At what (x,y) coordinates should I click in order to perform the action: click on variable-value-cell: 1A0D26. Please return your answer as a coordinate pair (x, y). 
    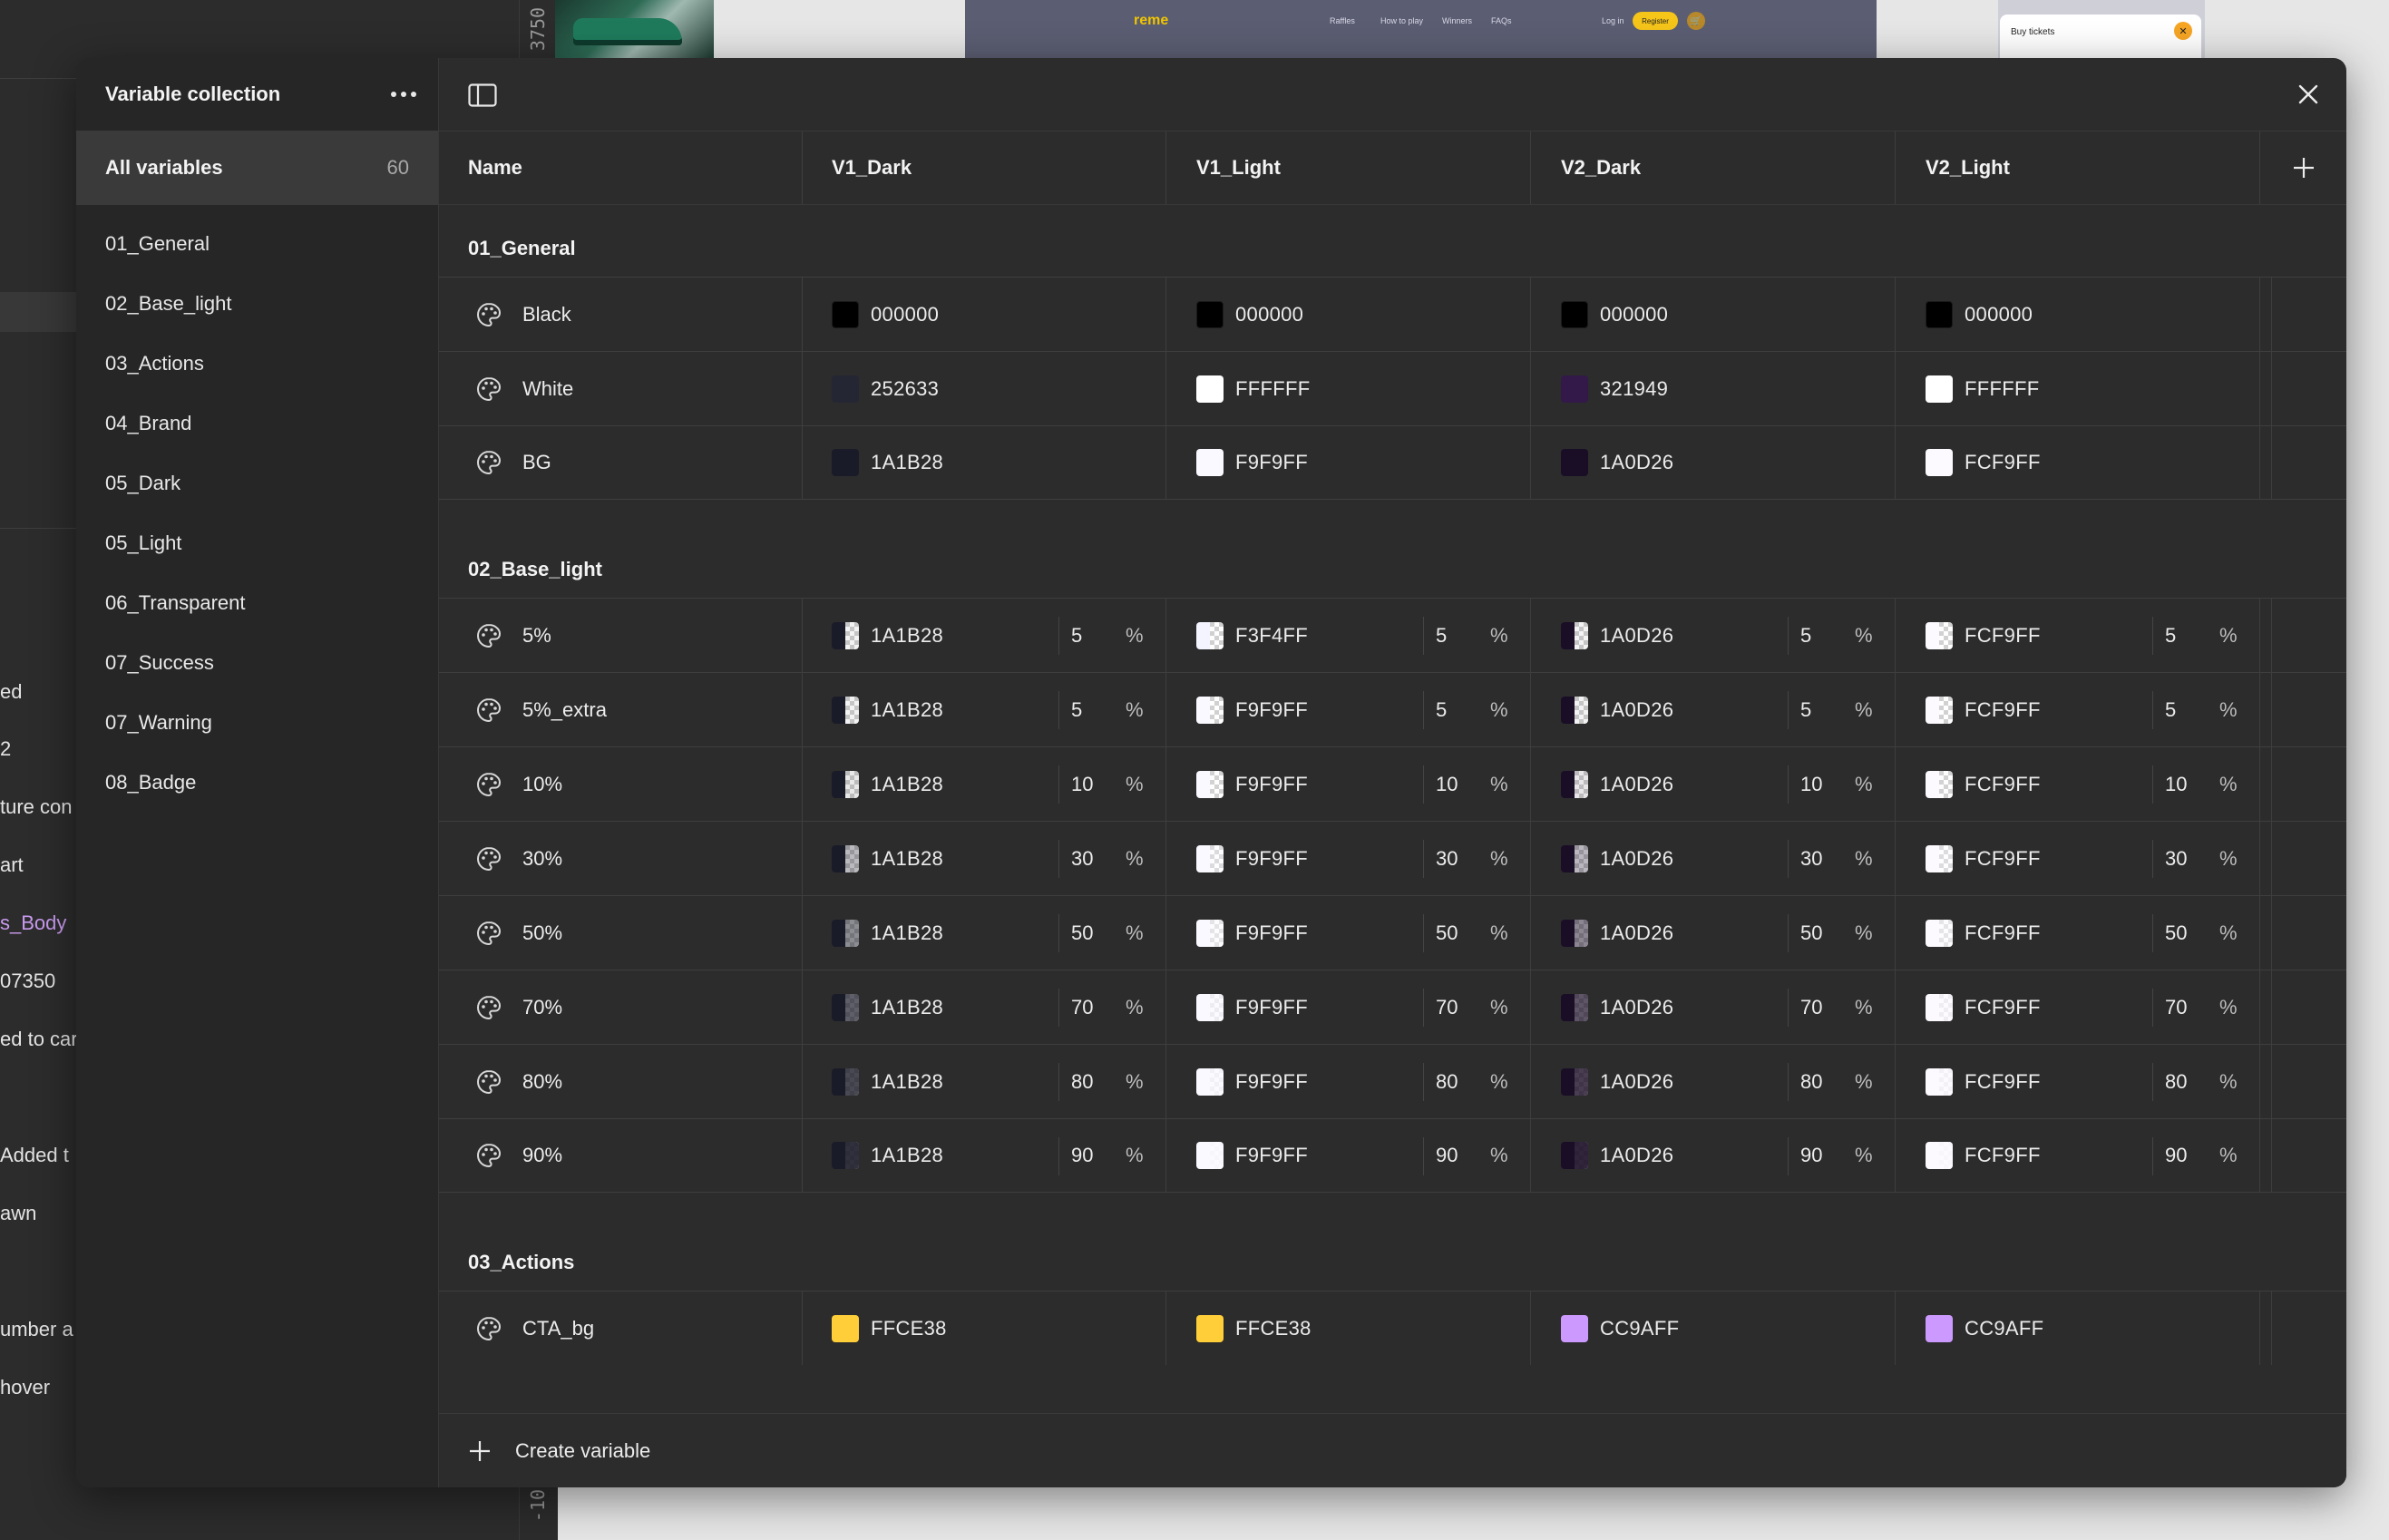
    Looking at the image, I should click on (1714, 462).